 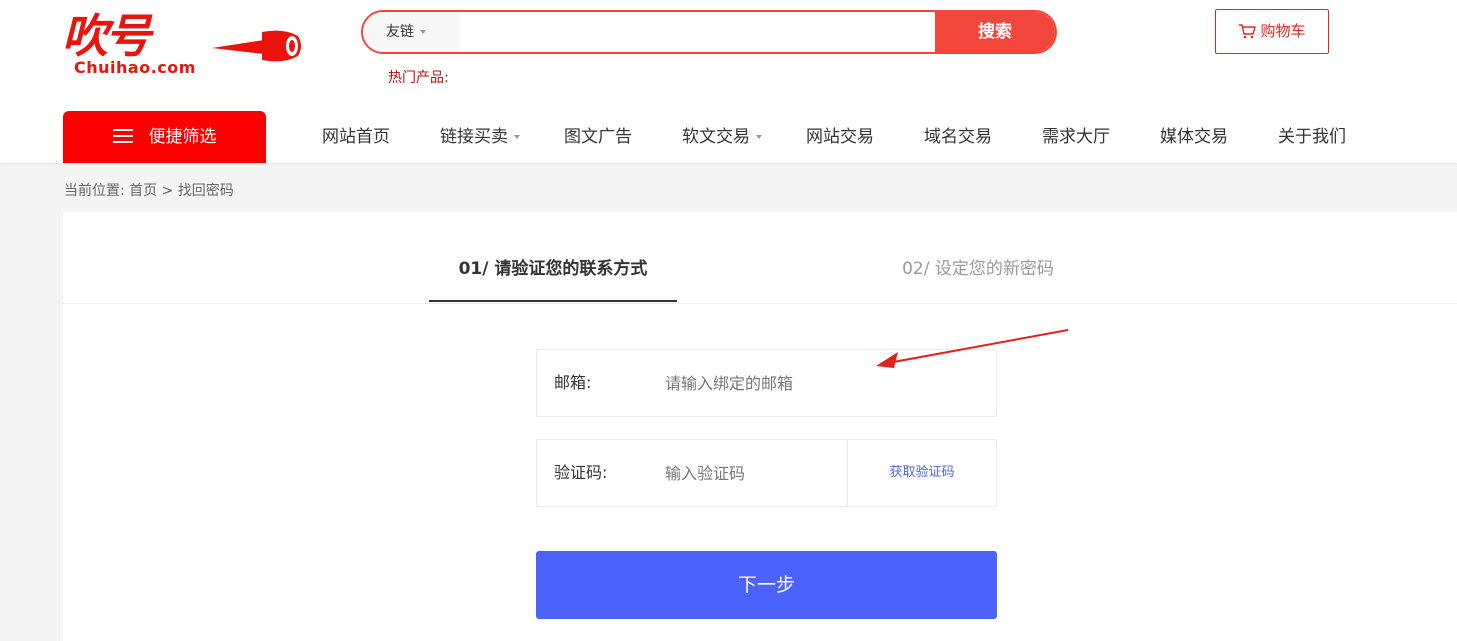 I want to click on tab-set-new-password: 02/ 设定您的新密码, so click(x=978, y=258).